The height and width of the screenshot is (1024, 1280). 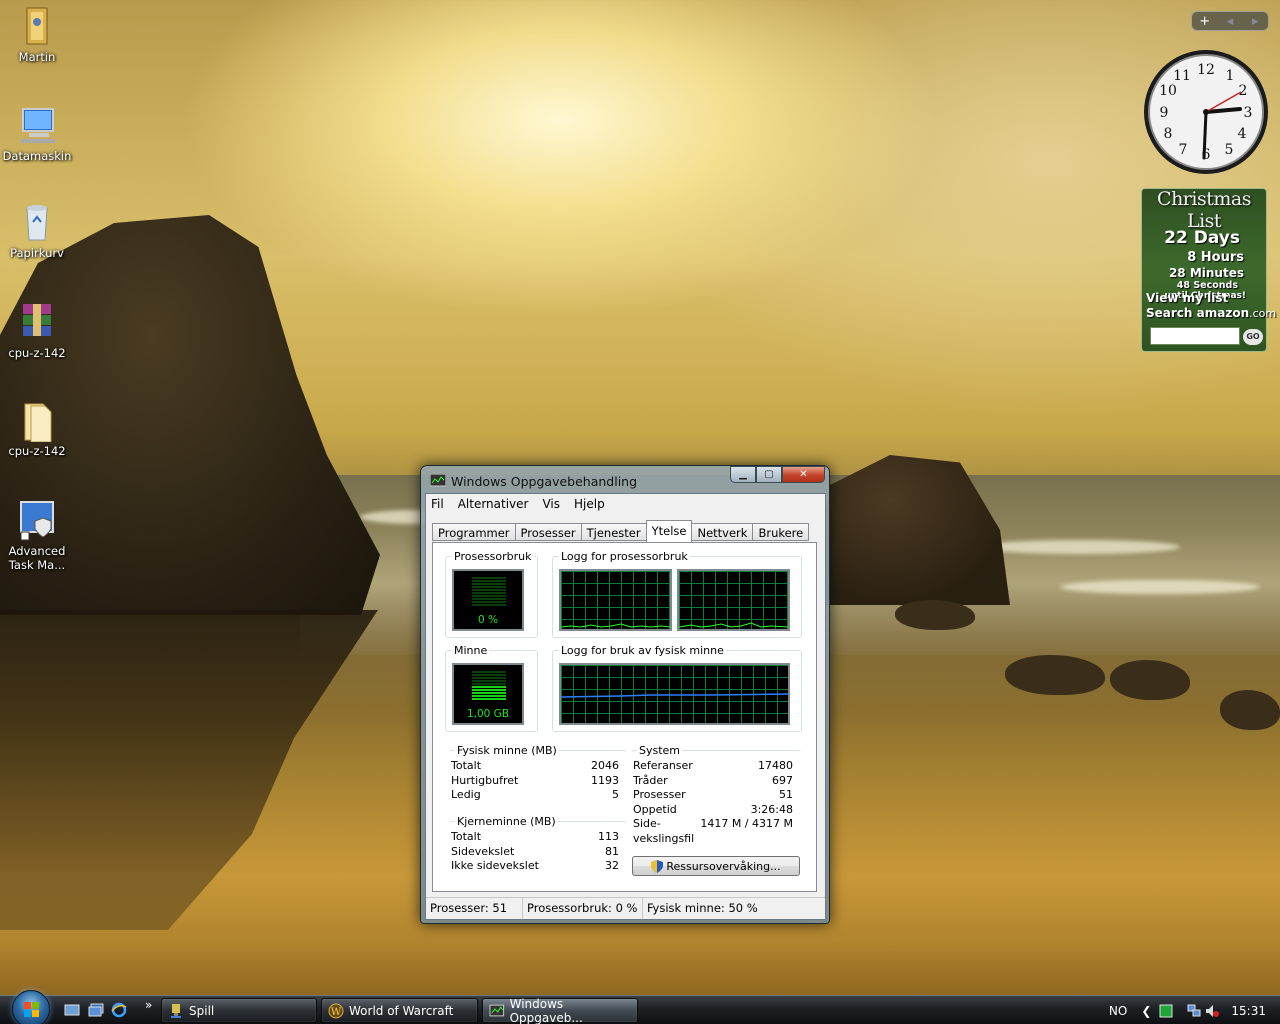 I want to click on stat-row: Prosesser 51, so click(x=713, y=794).